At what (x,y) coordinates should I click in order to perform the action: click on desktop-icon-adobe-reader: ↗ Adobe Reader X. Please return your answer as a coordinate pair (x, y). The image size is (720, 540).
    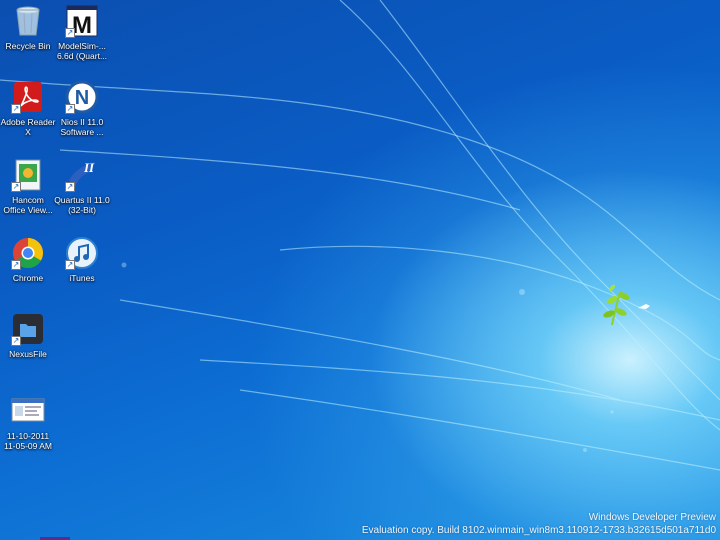
    Looking at the image, I should click on (28, 108).